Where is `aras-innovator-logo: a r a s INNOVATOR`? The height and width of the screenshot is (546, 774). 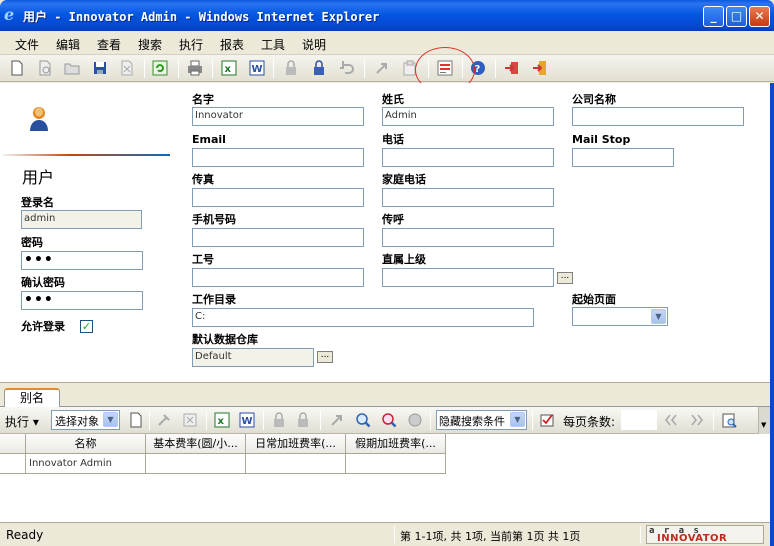
aras-innovator-logo: a r a s INNOVATOR is located at coordinates (705, 534).